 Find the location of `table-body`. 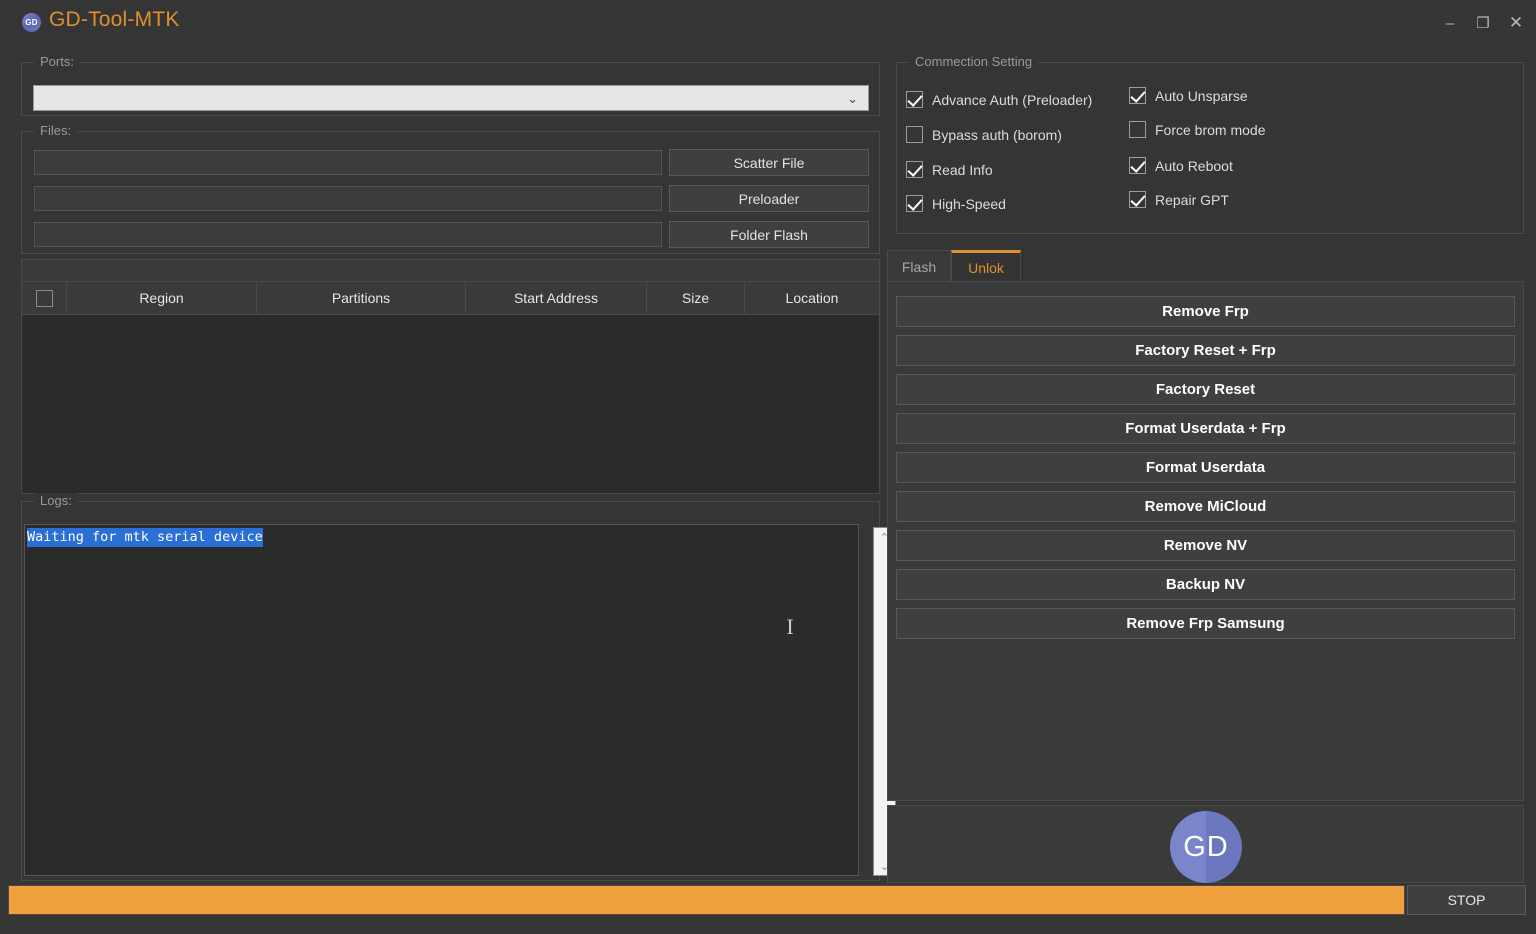

table-body is located at coordinates (450, 404).